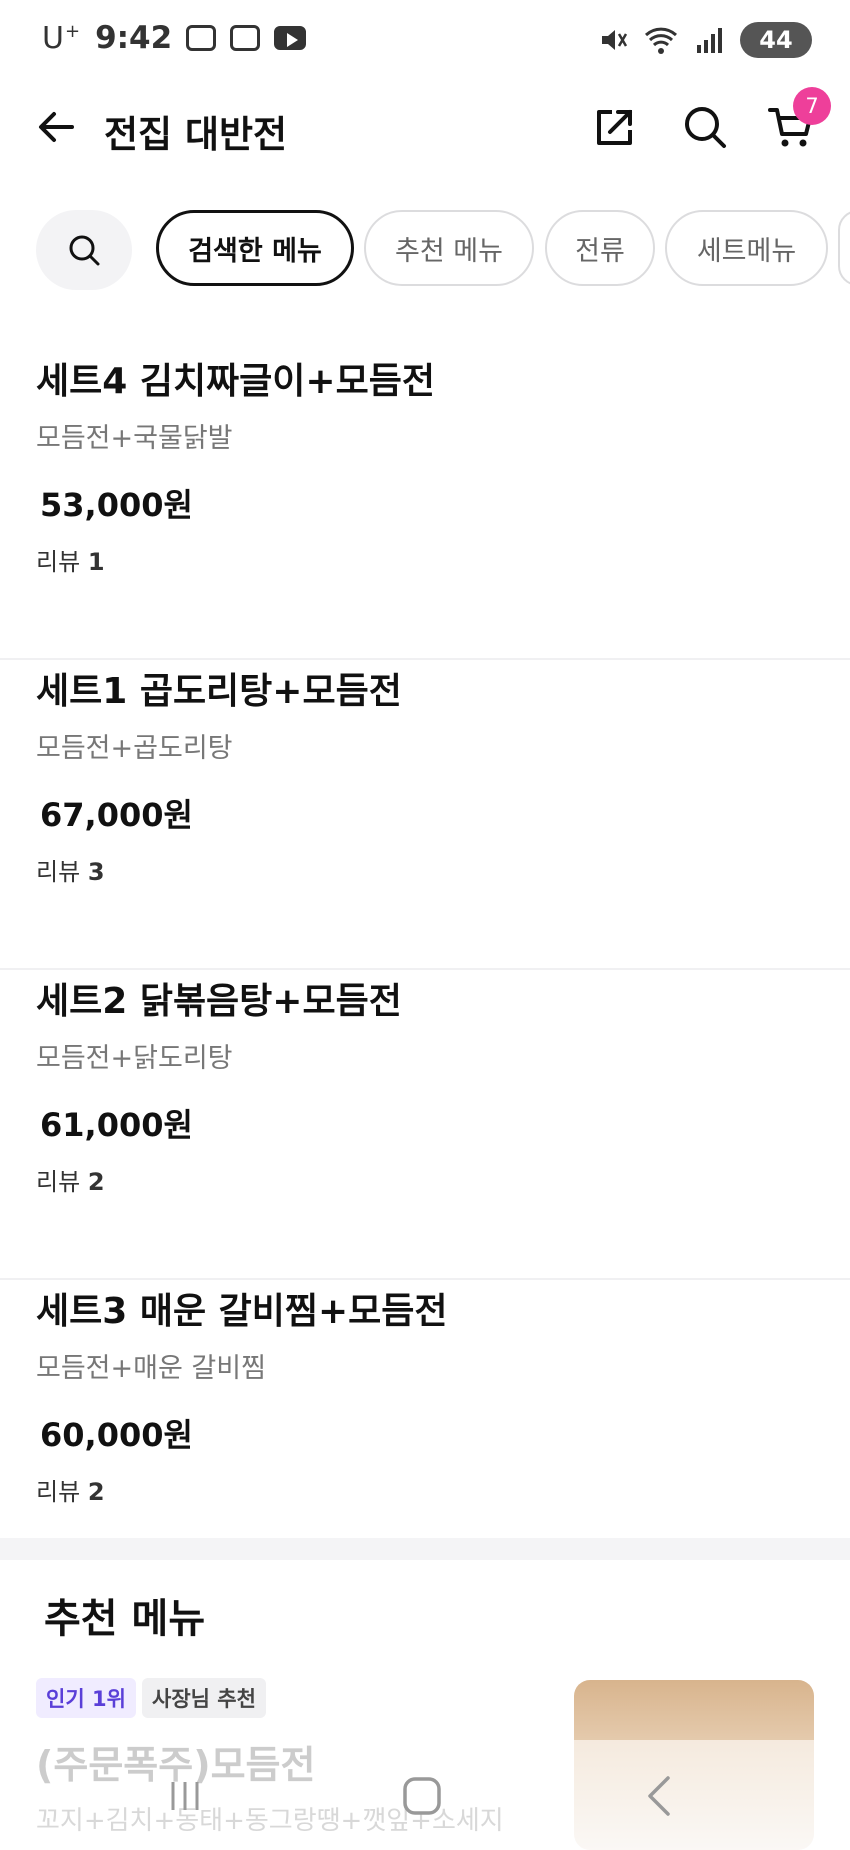 The width and height of the screenshot is (850, 1850). What do you see at coordinates (134, 1058) in the screenshot?
I see `menu-item-desc: 모듬전+닭도리탕` at bounding box center [134, 1058].